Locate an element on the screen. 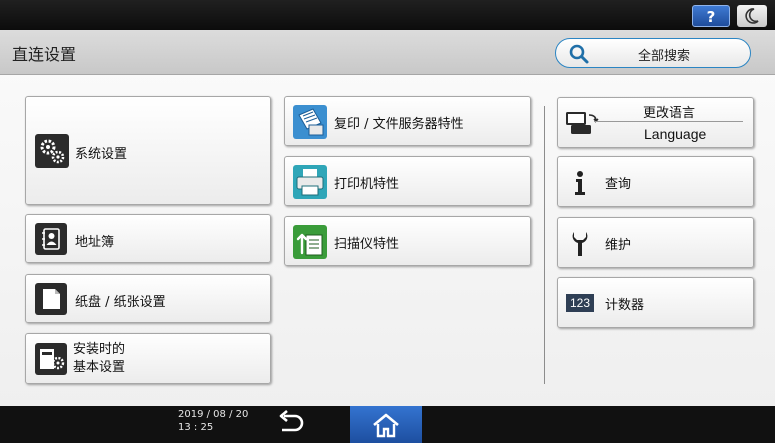 Image resolution: width=775 pixels, height=443 pixels. magnifier-icon is located at coordinates (579, 54).